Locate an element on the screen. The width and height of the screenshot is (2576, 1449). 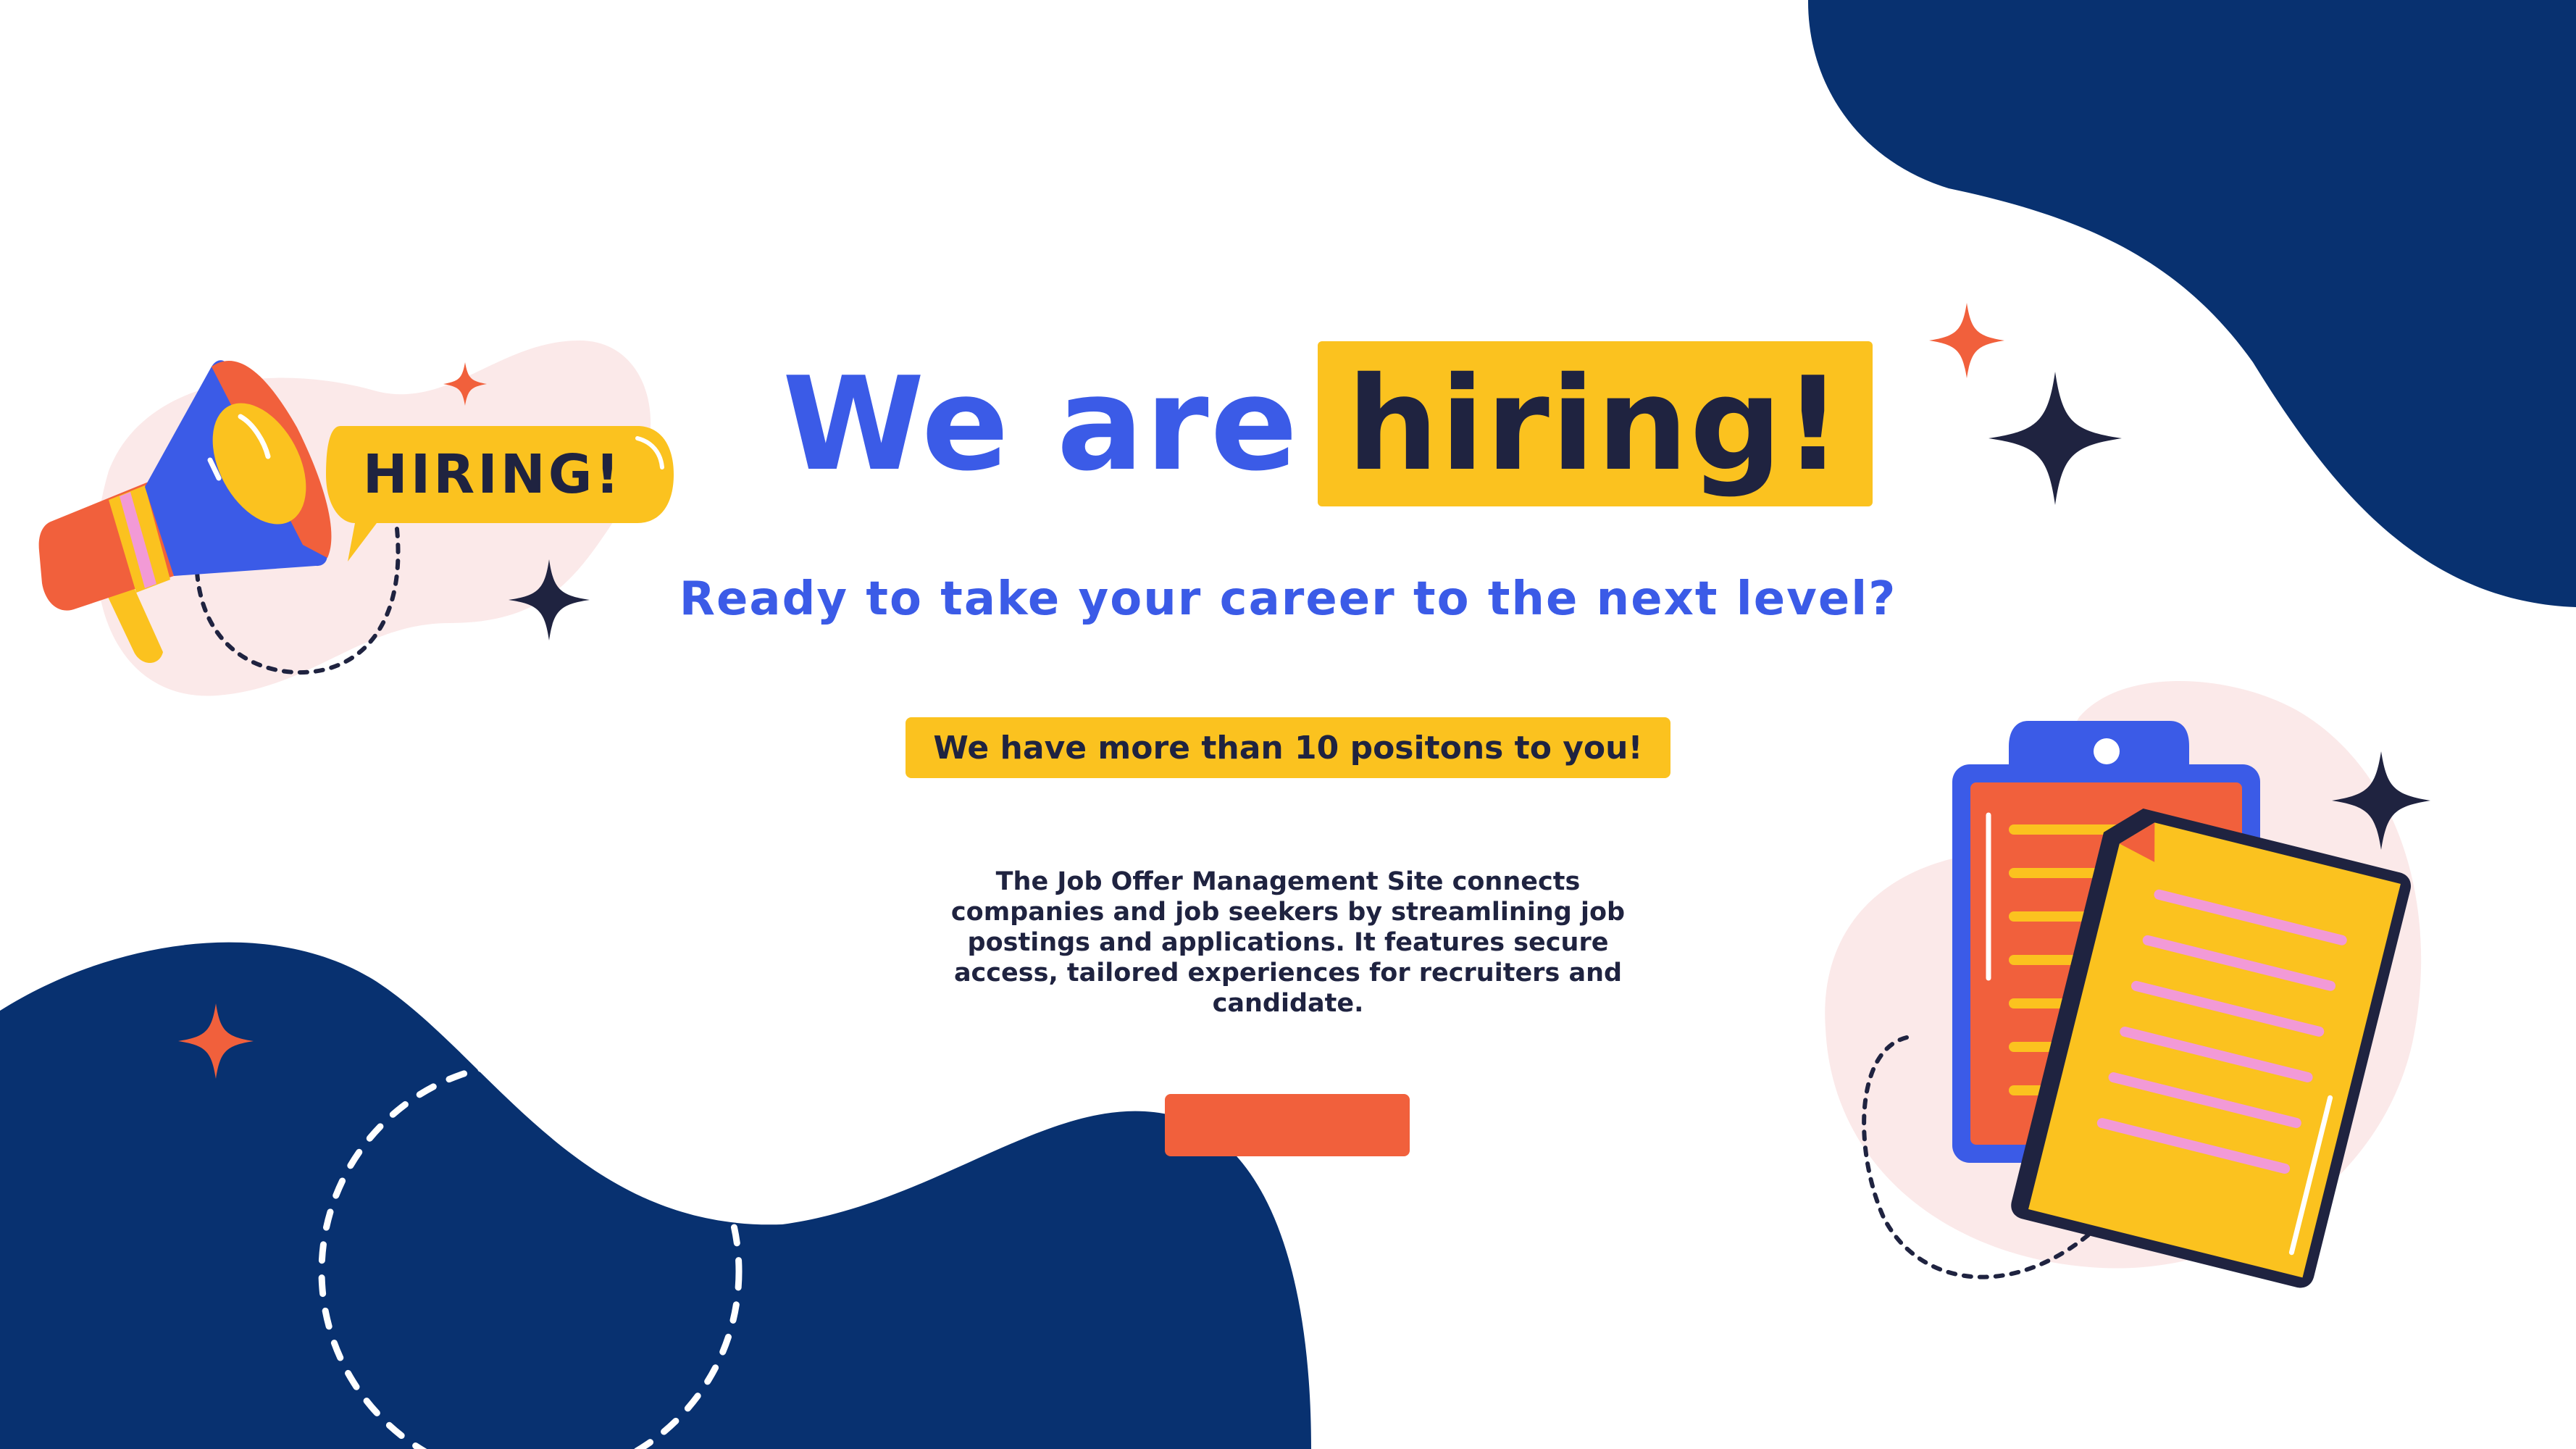
positions-badge: We have more than 10 positons to you! is located at coordinates (1288, 748).